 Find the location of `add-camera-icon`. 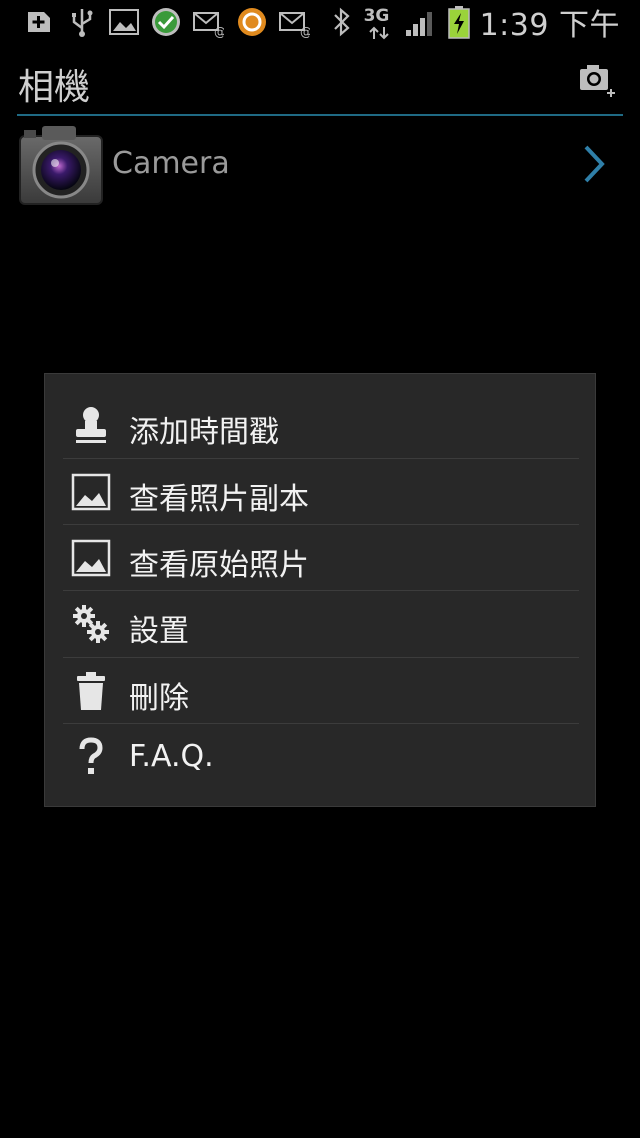

add-camera-icon is located at coordinates (598, 80).